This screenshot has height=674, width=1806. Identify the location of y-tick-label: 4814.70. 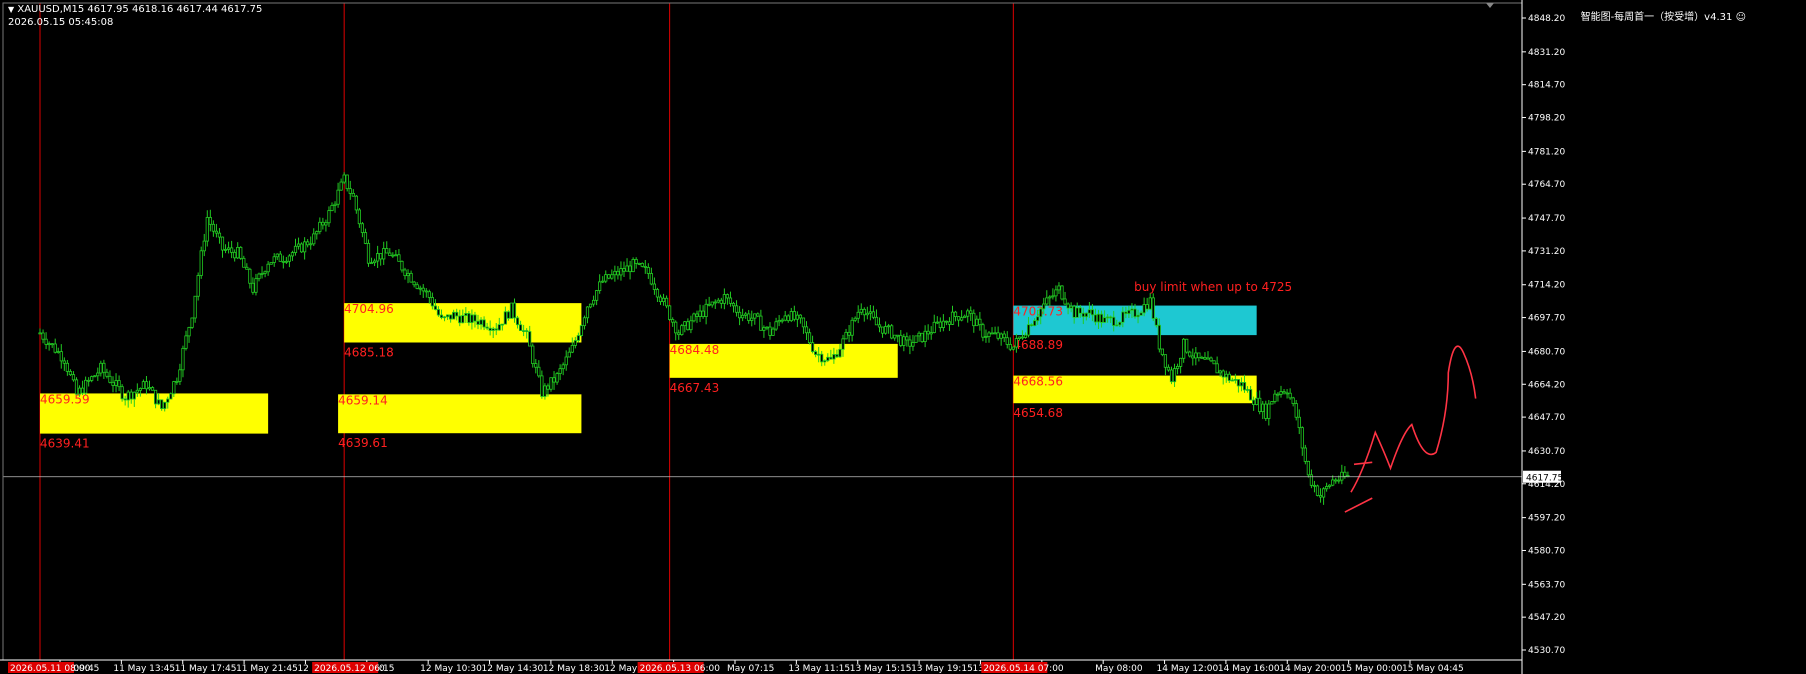
(1546, 86).